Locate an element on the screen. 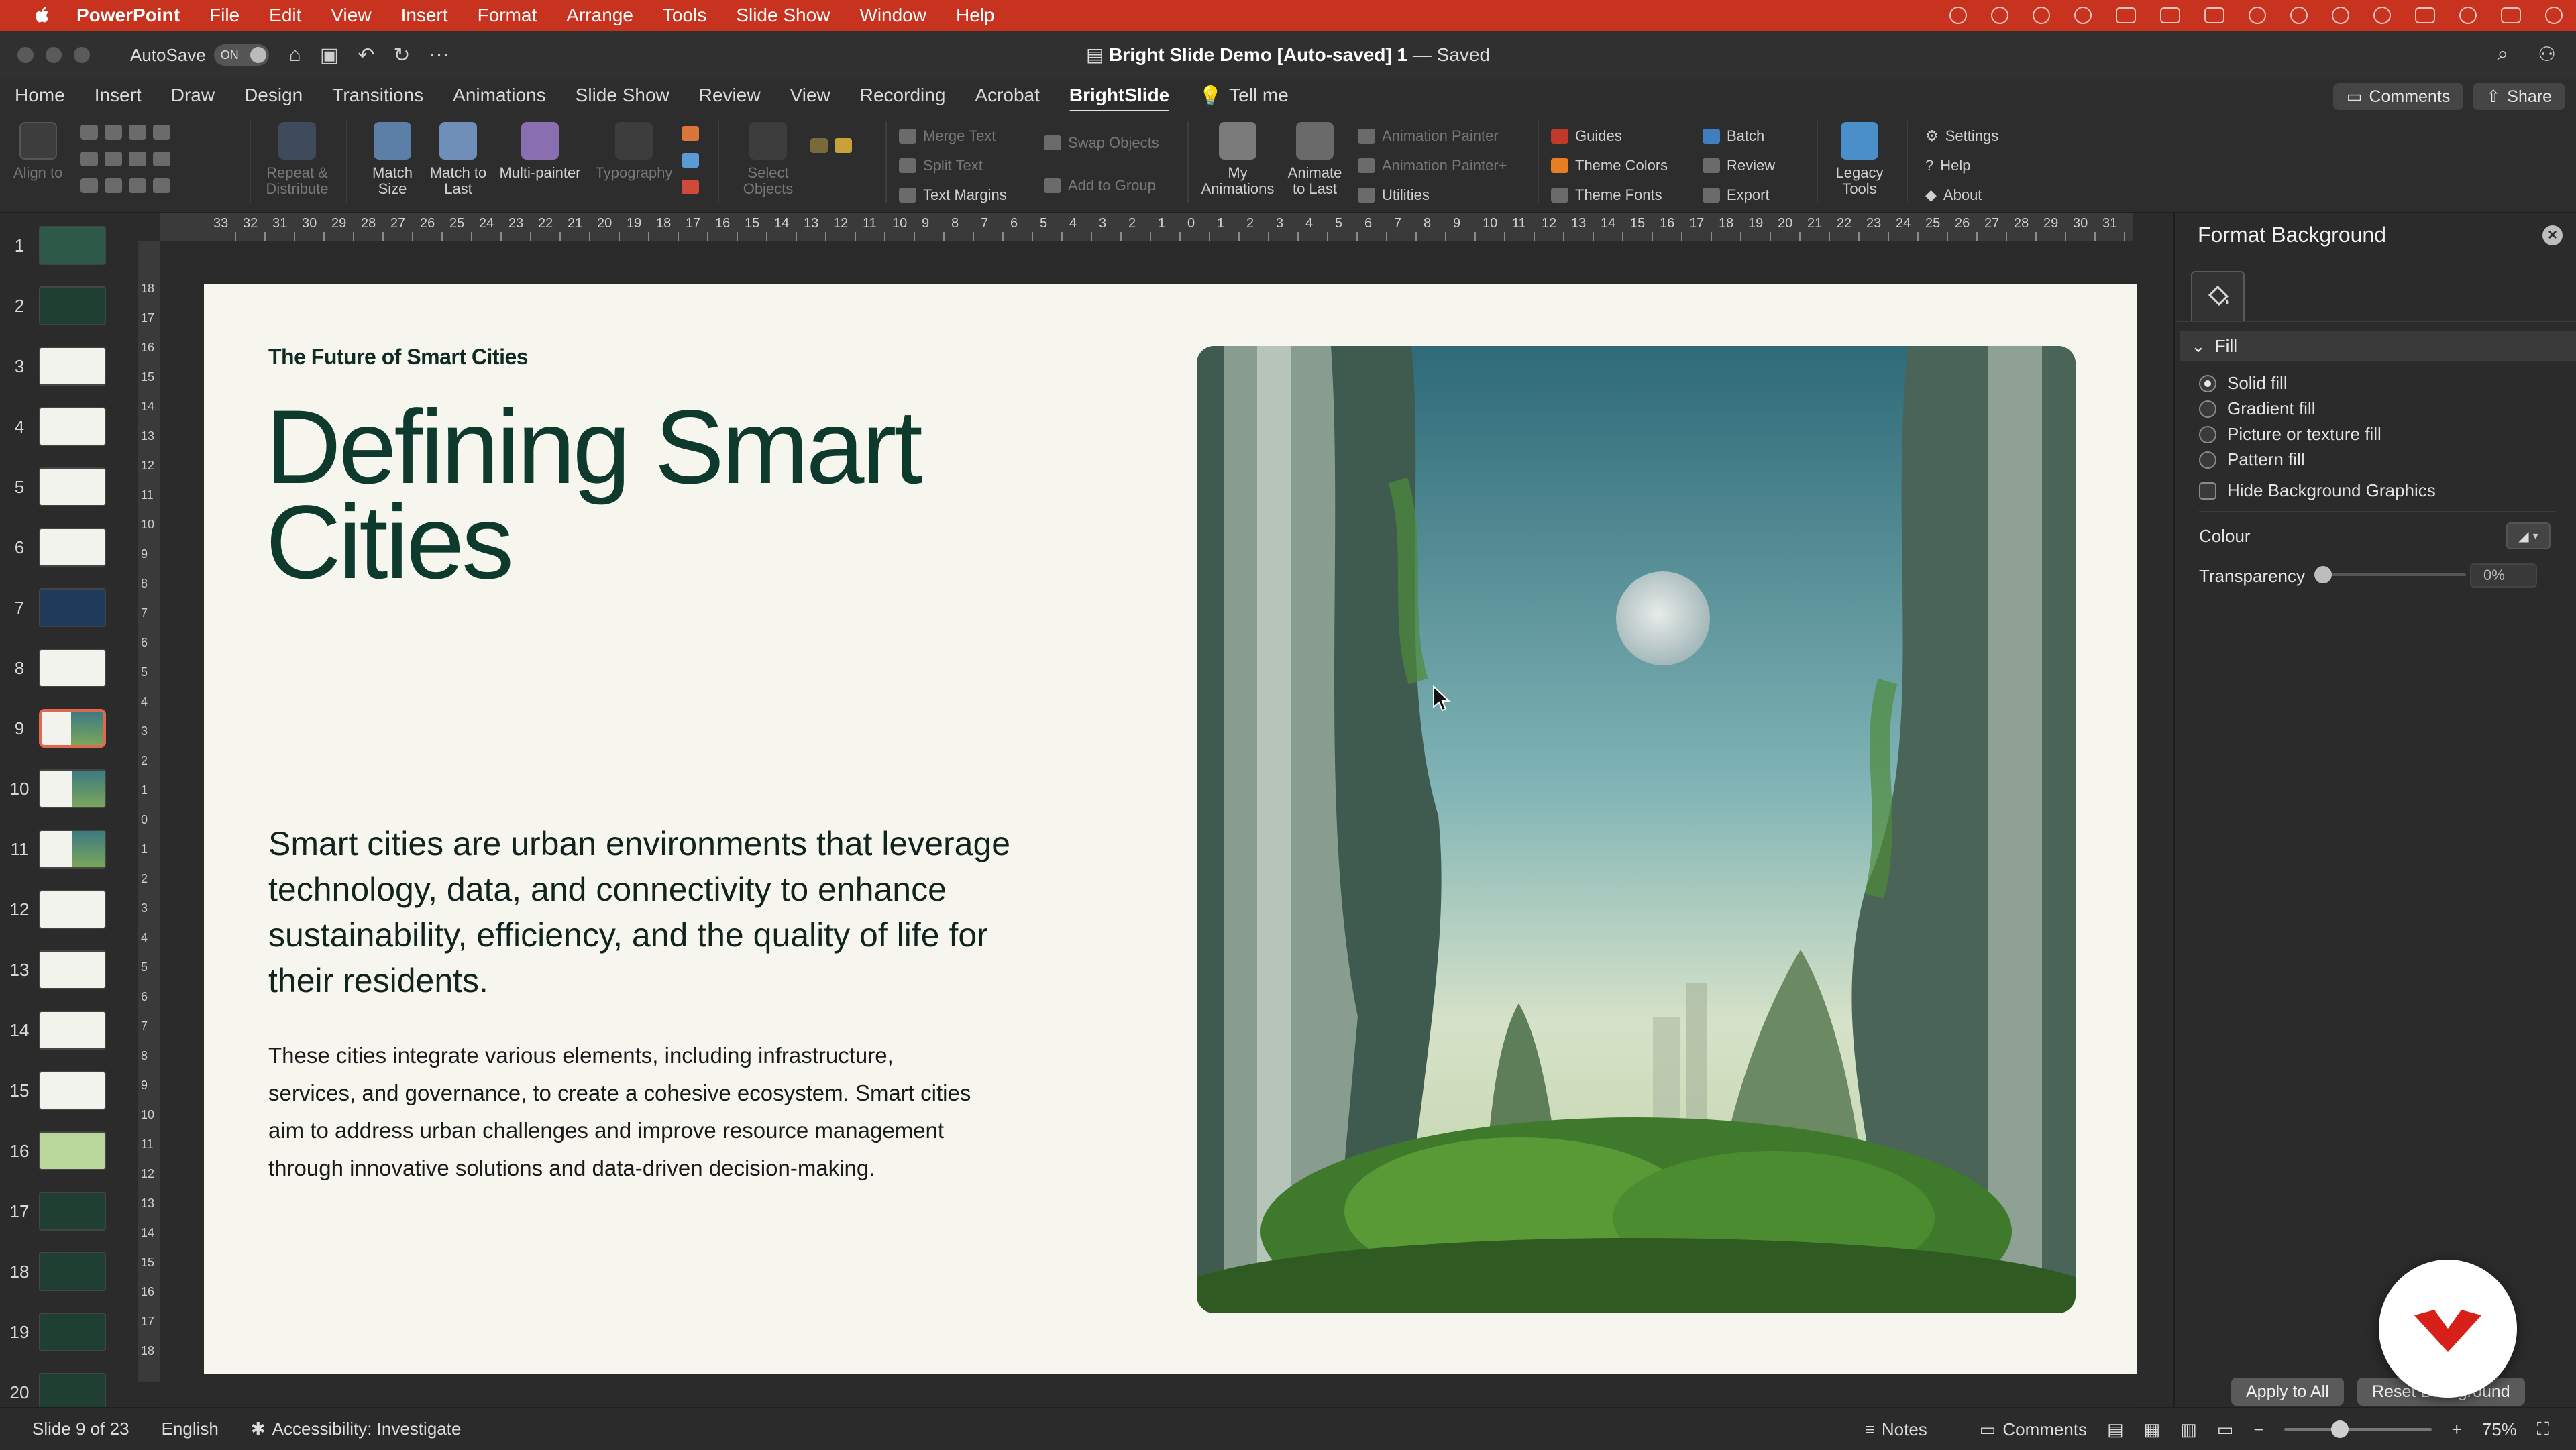  swap-objects-button: Swap Objects is located at coordinates (1101, 143).